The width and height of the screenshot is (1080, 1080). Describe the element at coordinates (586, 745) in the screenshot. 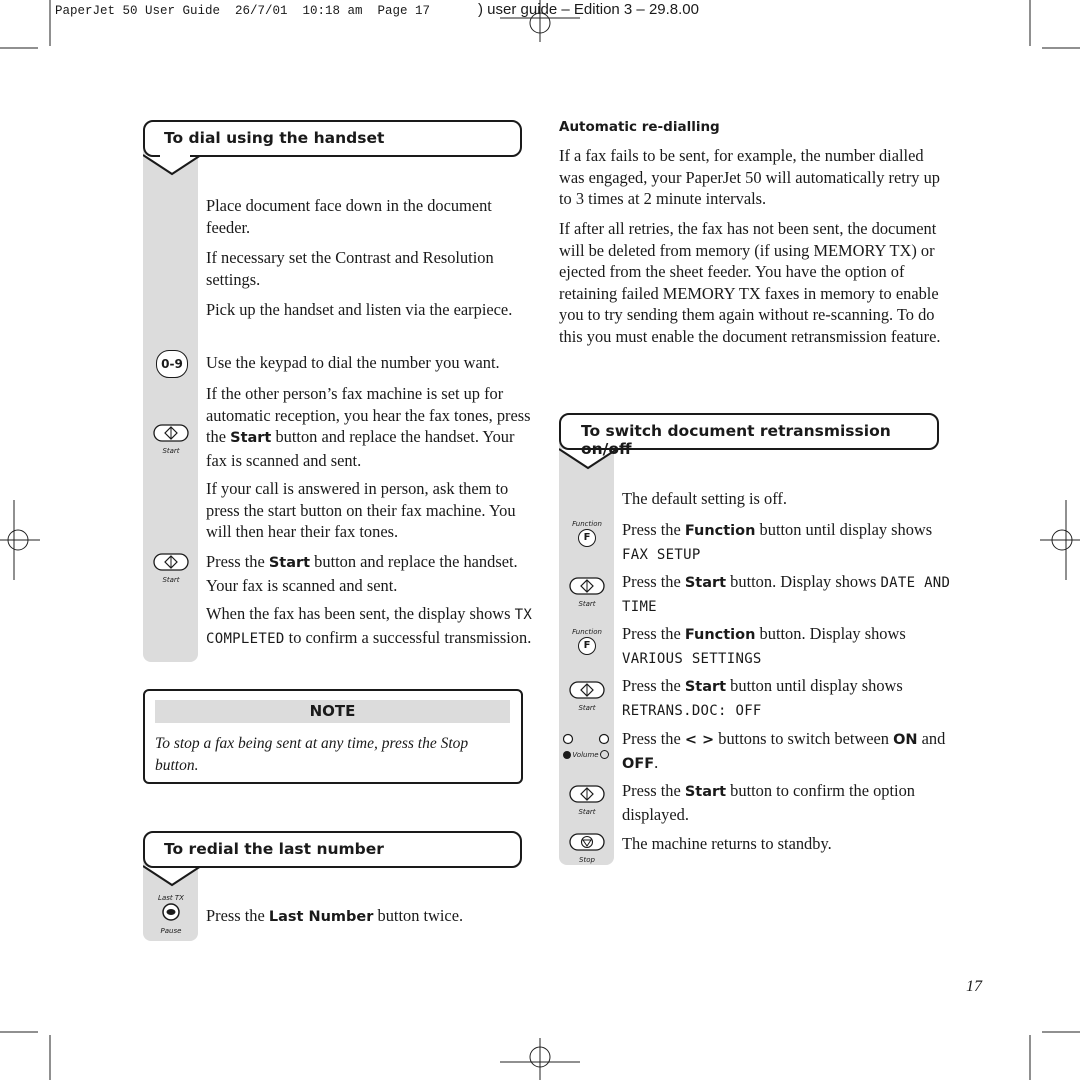

I see `volume-buttons-icon: Volume` at that location.